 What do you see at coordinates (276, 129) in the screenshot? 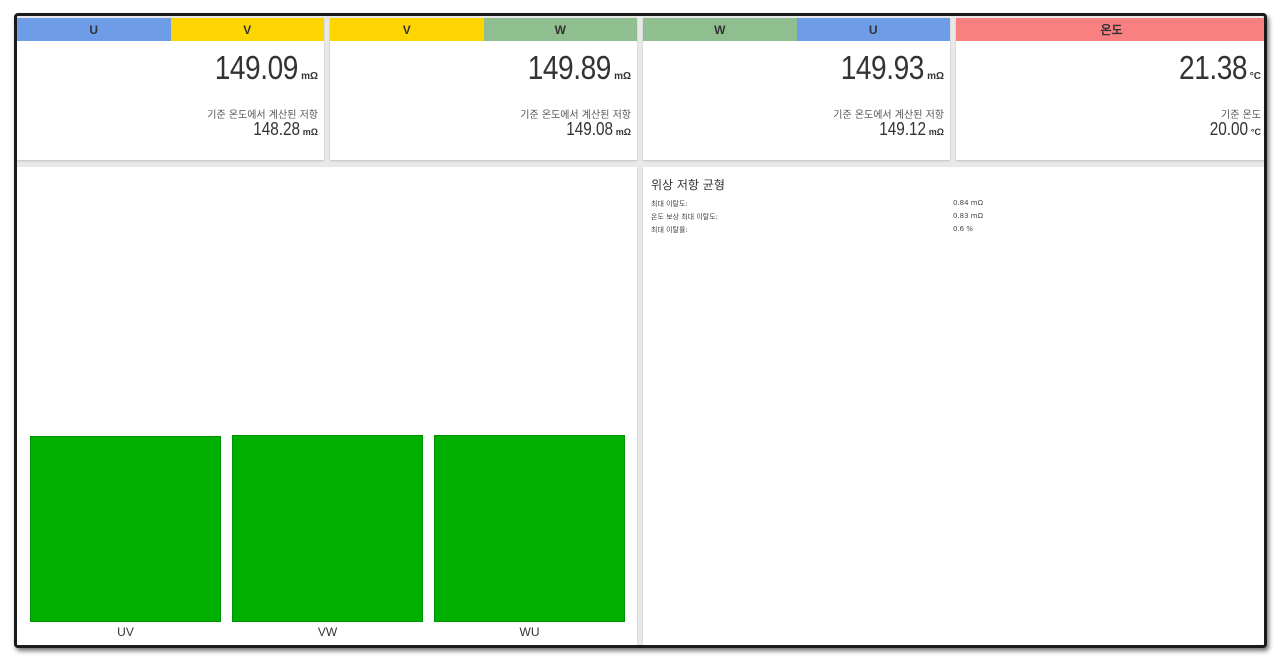
I see `reference-value: 148.28` at bounding box center [276, 129].